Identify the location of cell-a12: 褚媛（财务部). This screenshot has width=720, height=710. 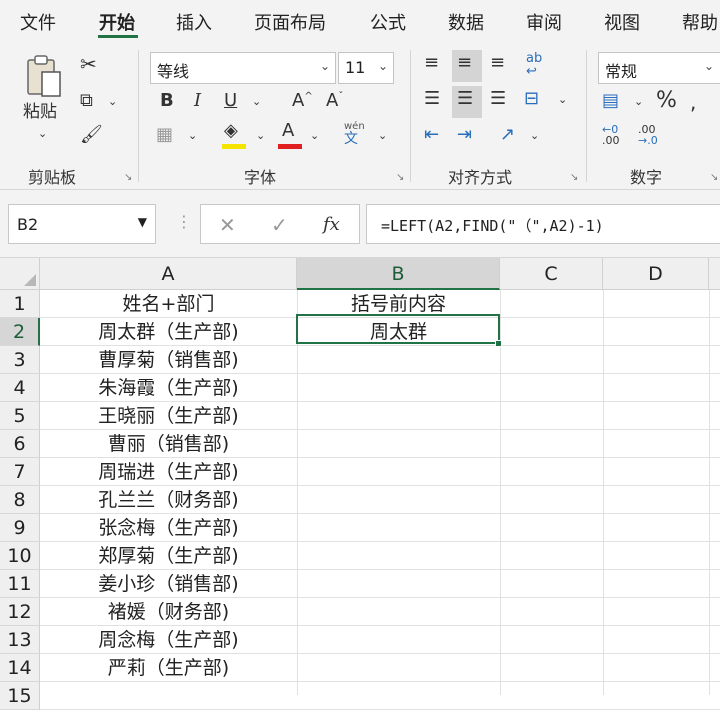
(168, 612).